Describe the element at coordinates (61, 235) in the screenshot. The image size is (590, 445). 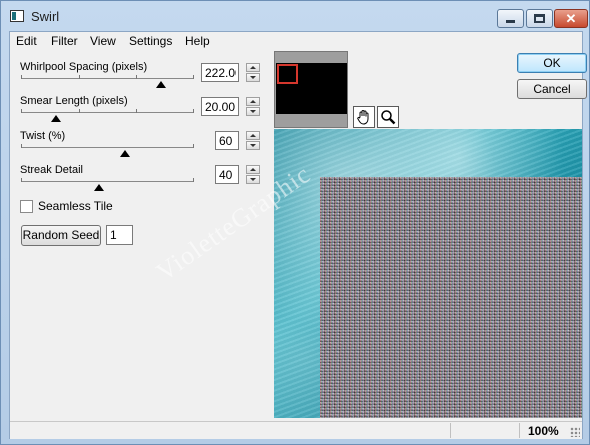
I see `random-seed-button: Random Seed` at that location.